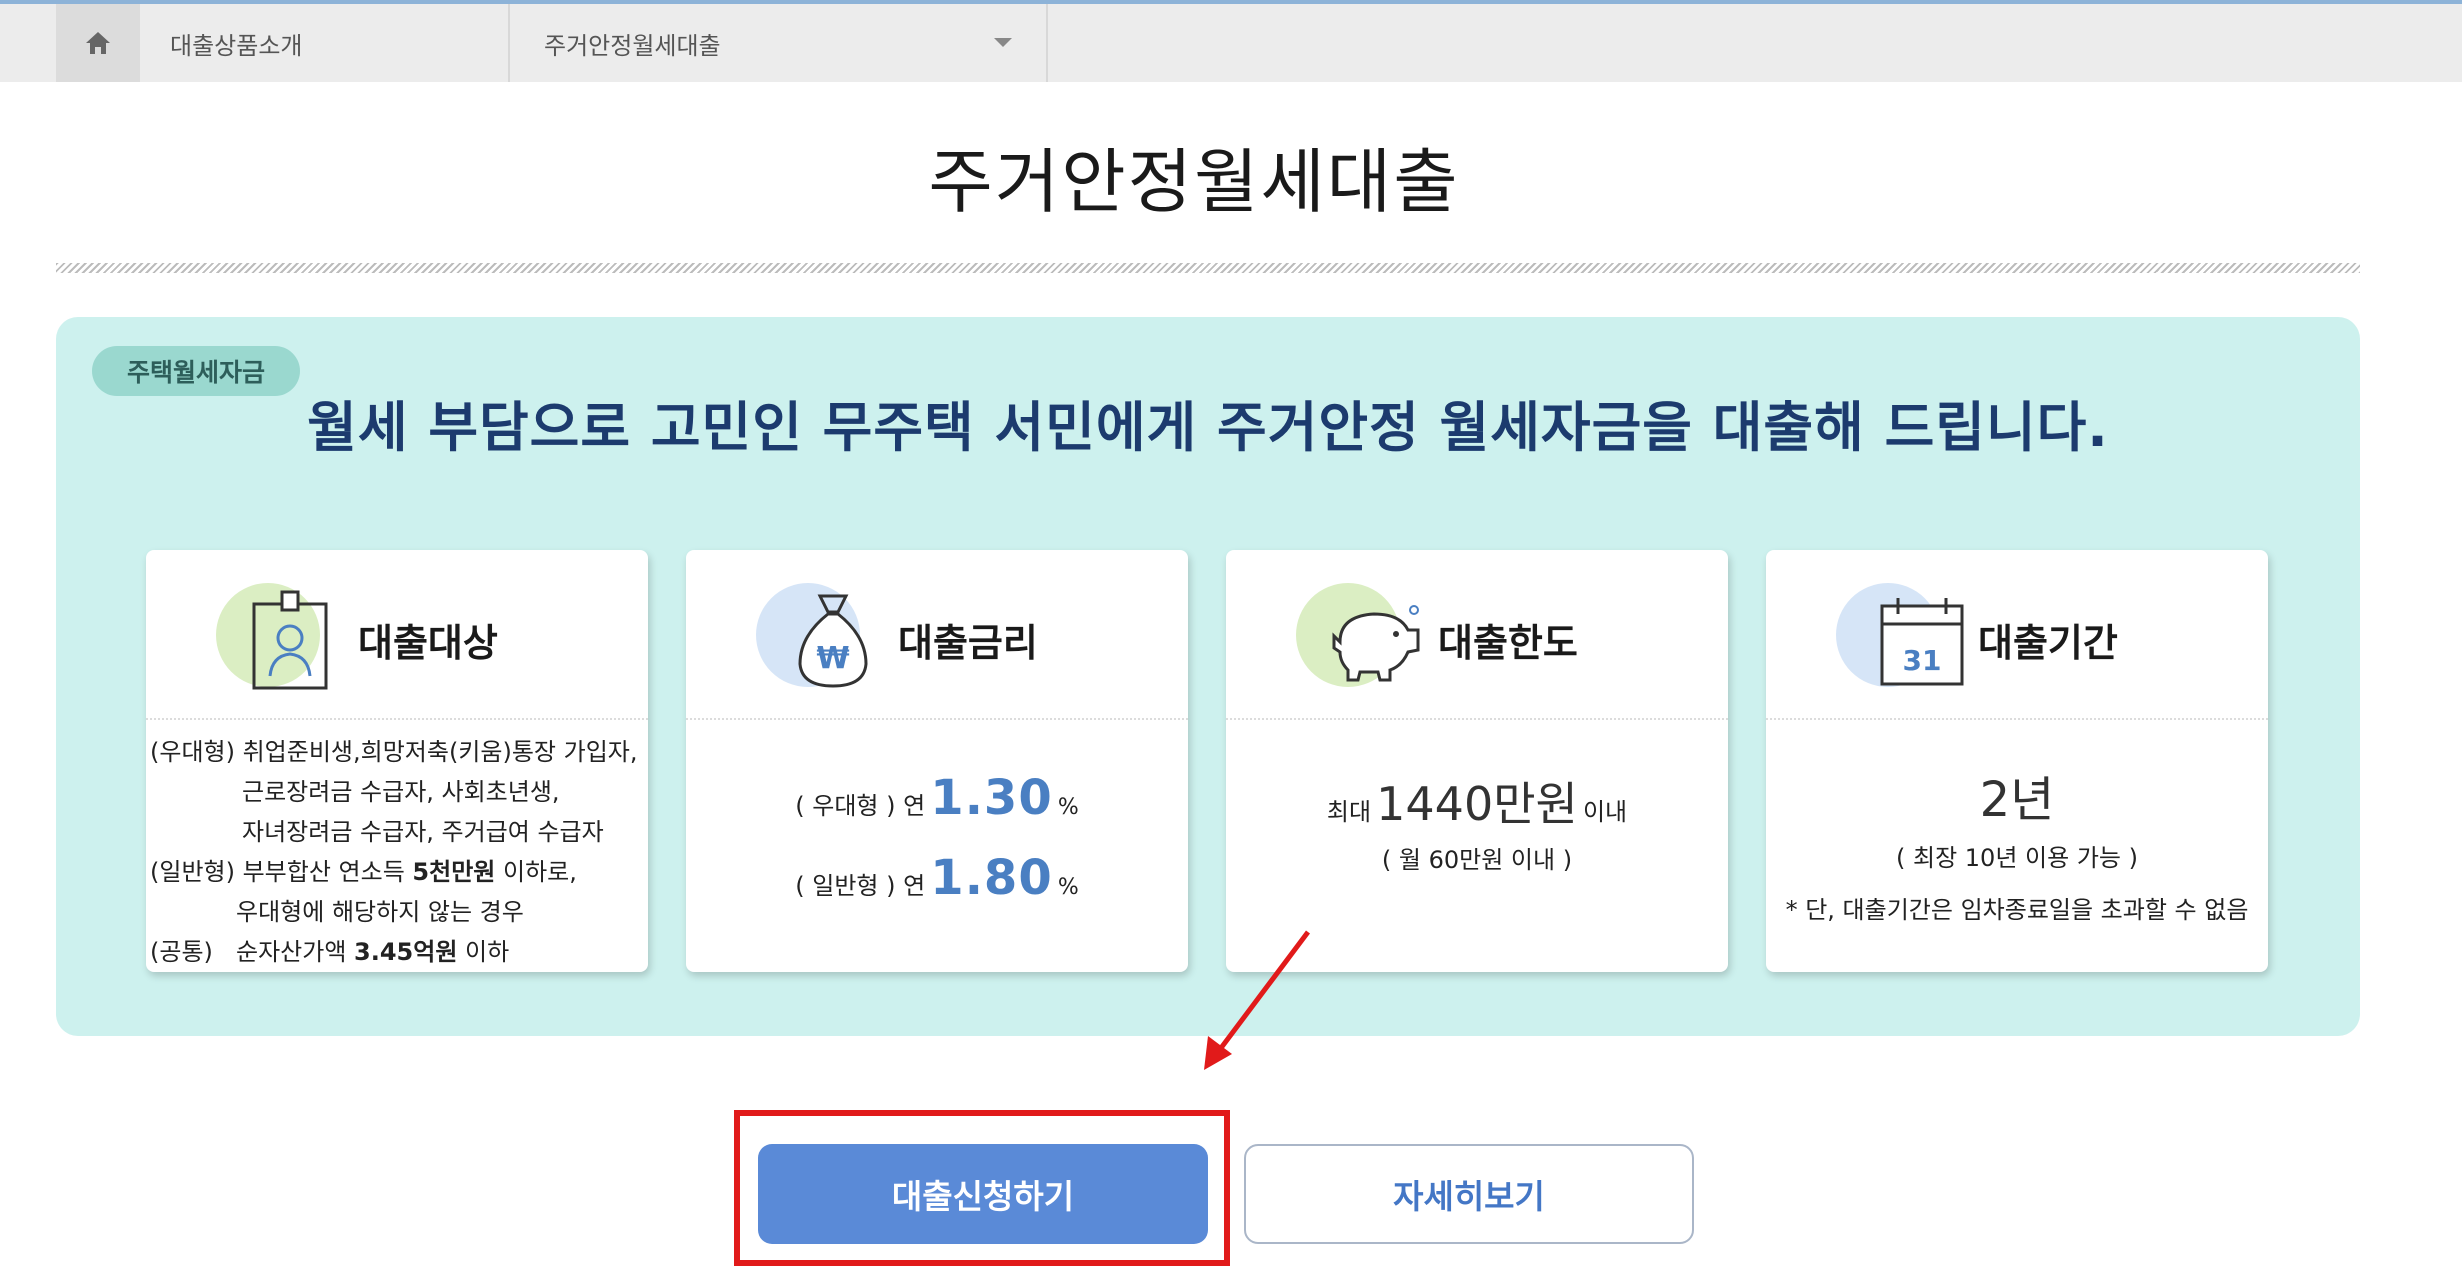 This screenshot has height=1278, width=2462. Describe the element at coordinates (860, 806) in the screenshot. I see `rate-preferred-prefix: ( 우대형 ) 연` at that location.